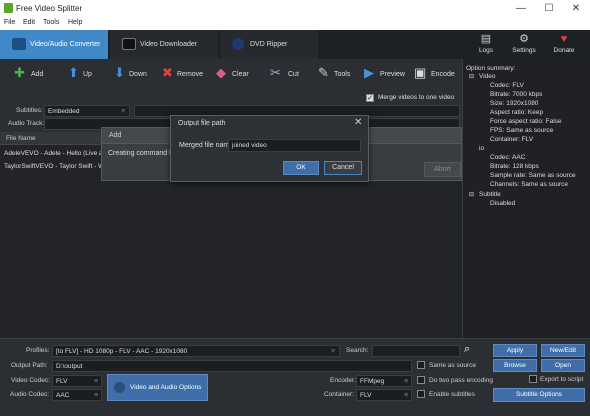  What do you see at coordinates (301, 168) in the screenshot?
I see `ok-button: OK` at bounding box center [301, 168].